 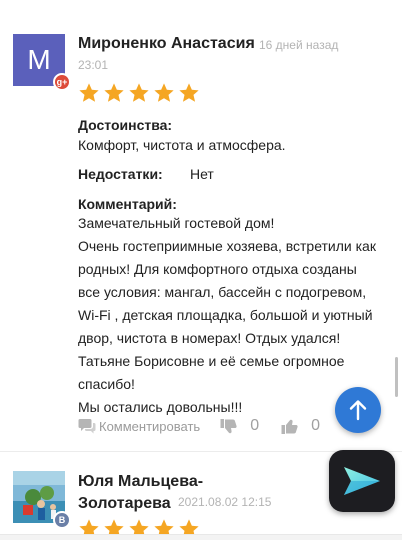 What do you see at coordinates (201, 537) in the screenshot?
I see `bottom-bar` at bounding box center [201, 537].